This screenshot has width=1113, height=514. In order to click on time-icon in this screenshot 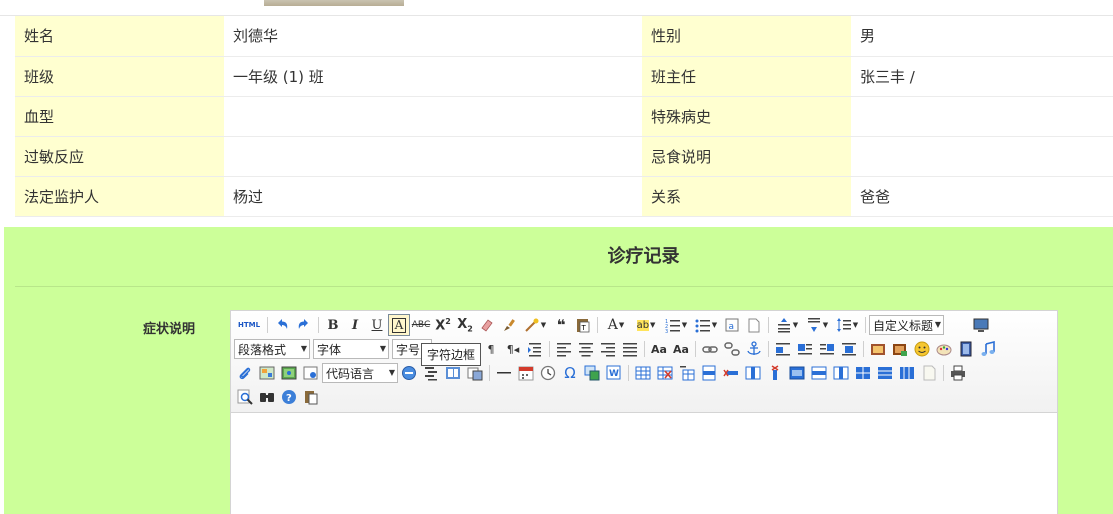, I will do `click(548, 373)`.